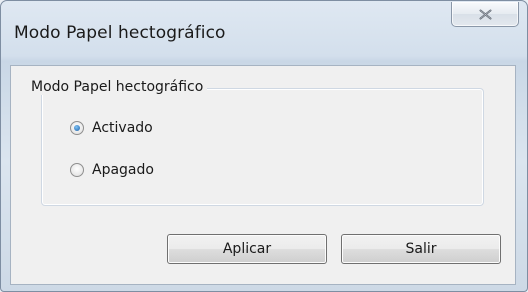 Image resolution: width=528 pixels, height=292 pixels. I want to click on radio-option-apagado: Apagado, so click(112, 170).